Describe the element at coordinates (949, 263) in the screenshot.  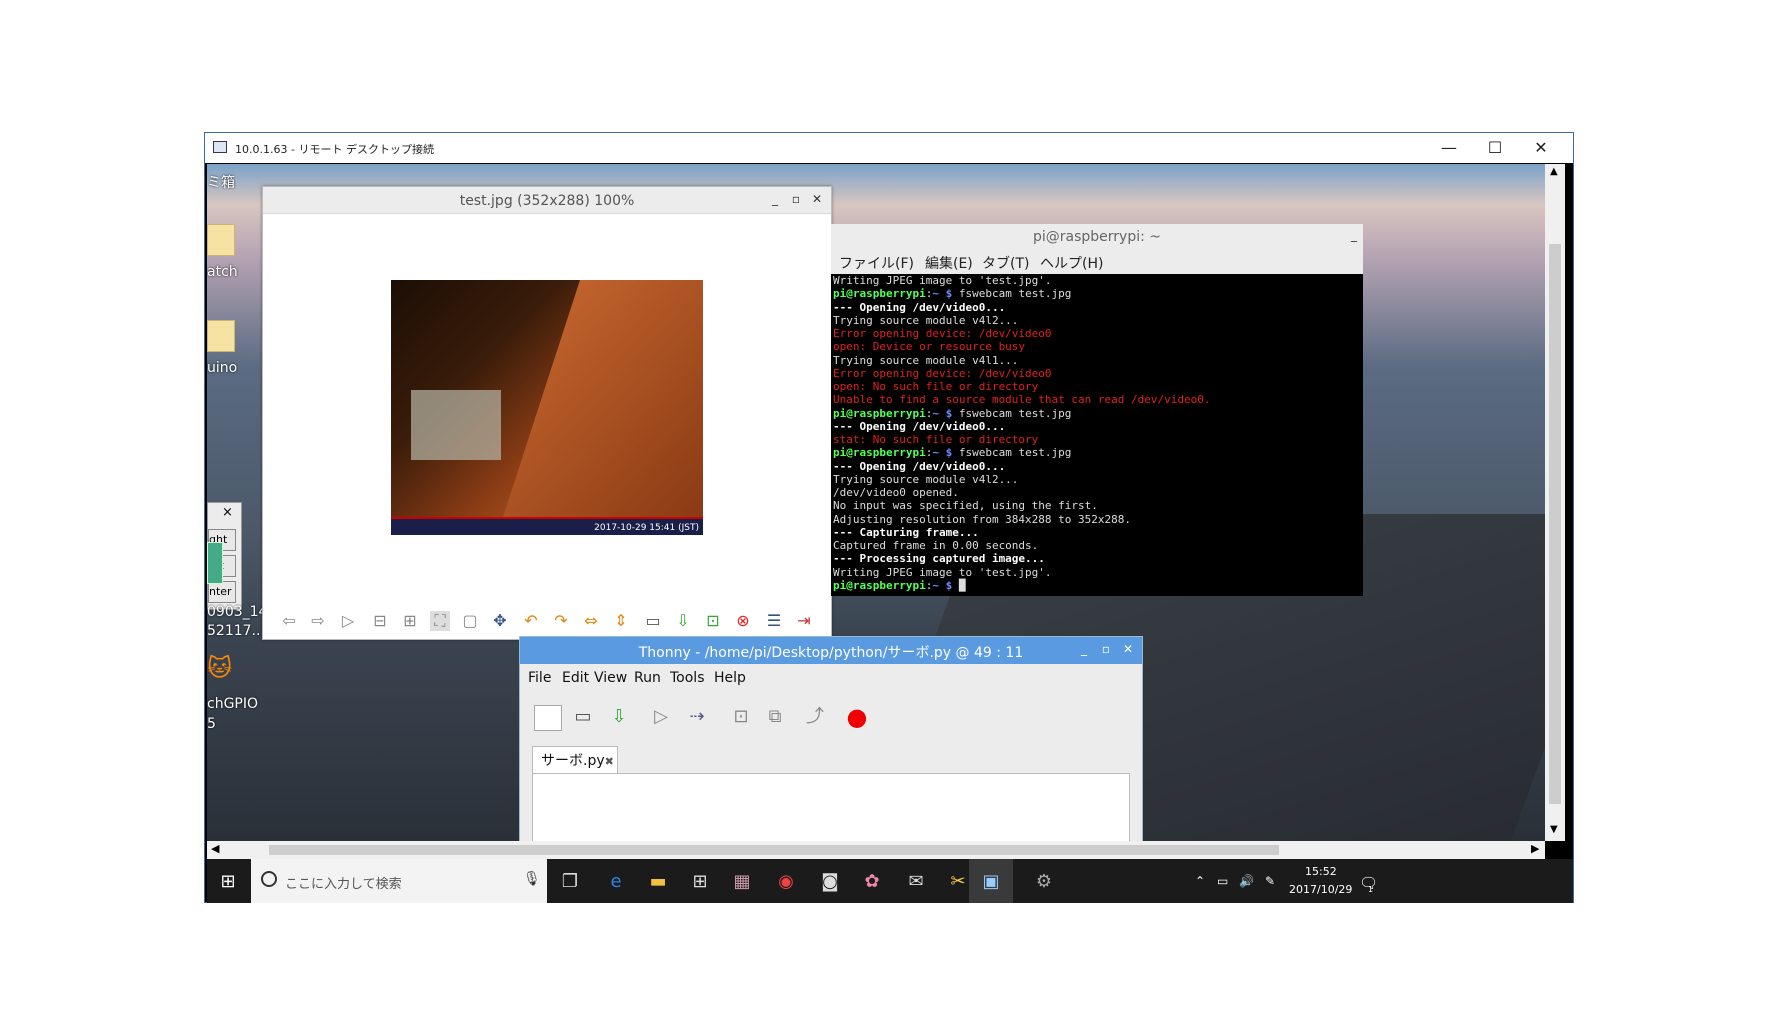
I see `menu-edit: 編集(E)` at that location.